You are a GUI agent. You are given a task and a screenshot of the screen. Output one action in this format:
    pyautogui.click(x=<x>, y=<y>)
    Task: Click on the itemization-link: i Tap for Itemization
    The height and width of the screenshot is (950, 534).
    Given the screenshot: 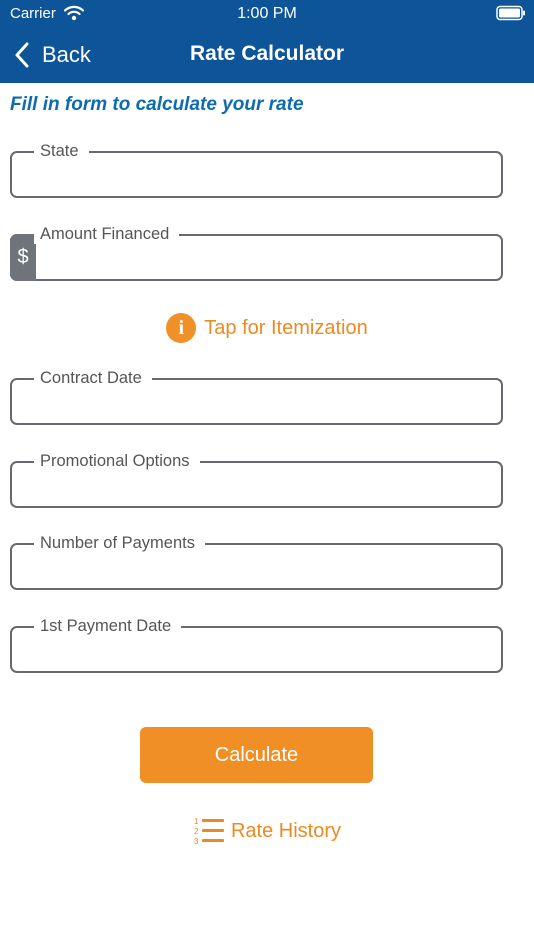 What is the action you would take?
    pyautogui.click(x=267, y=328)
    